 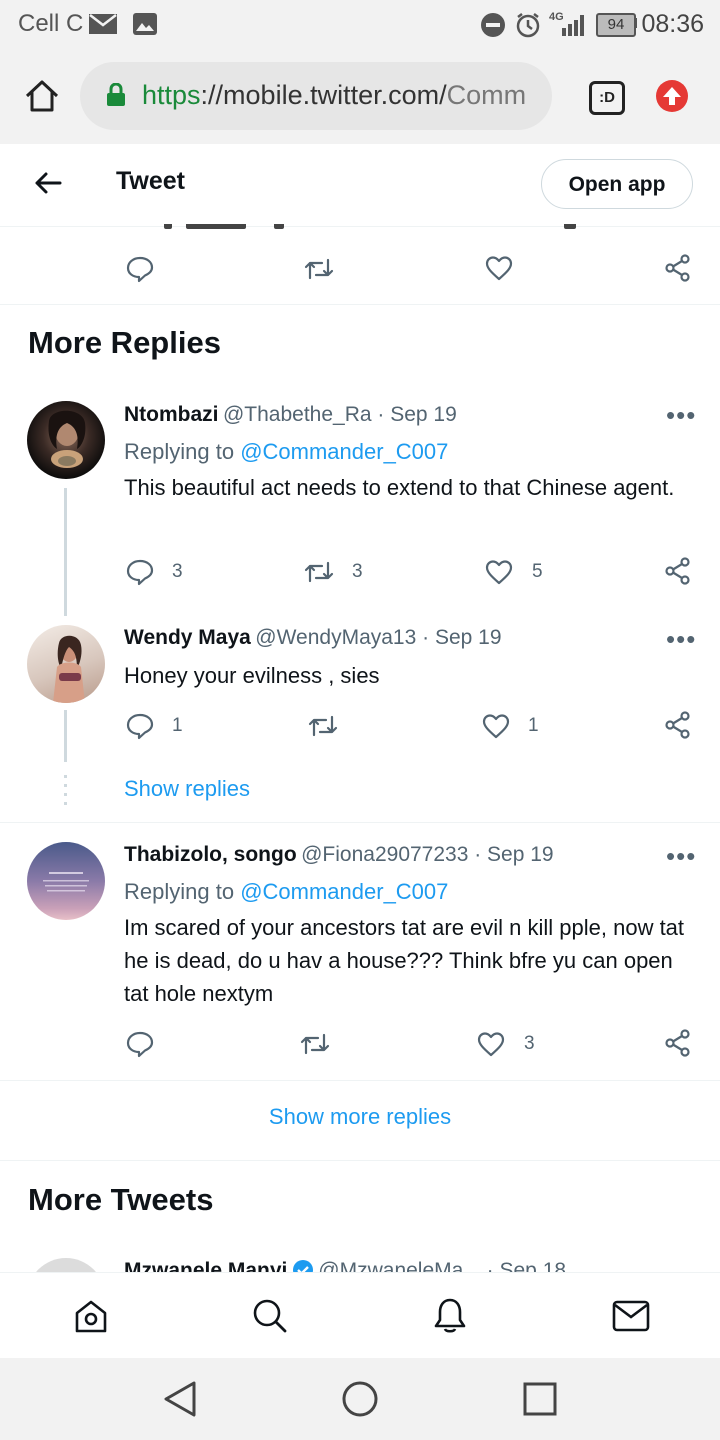 I want to click on status-bar: Cell C 4G 94 08:36, so click(x=360, y=24).